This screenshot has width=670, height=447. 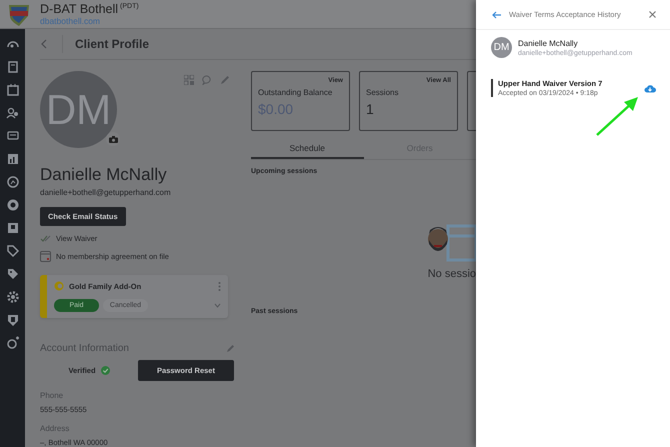 What do you see at coordinates (106, 44) in the screenshot?
I see `page-title: Client Profile` at bounding box center [106, 44].